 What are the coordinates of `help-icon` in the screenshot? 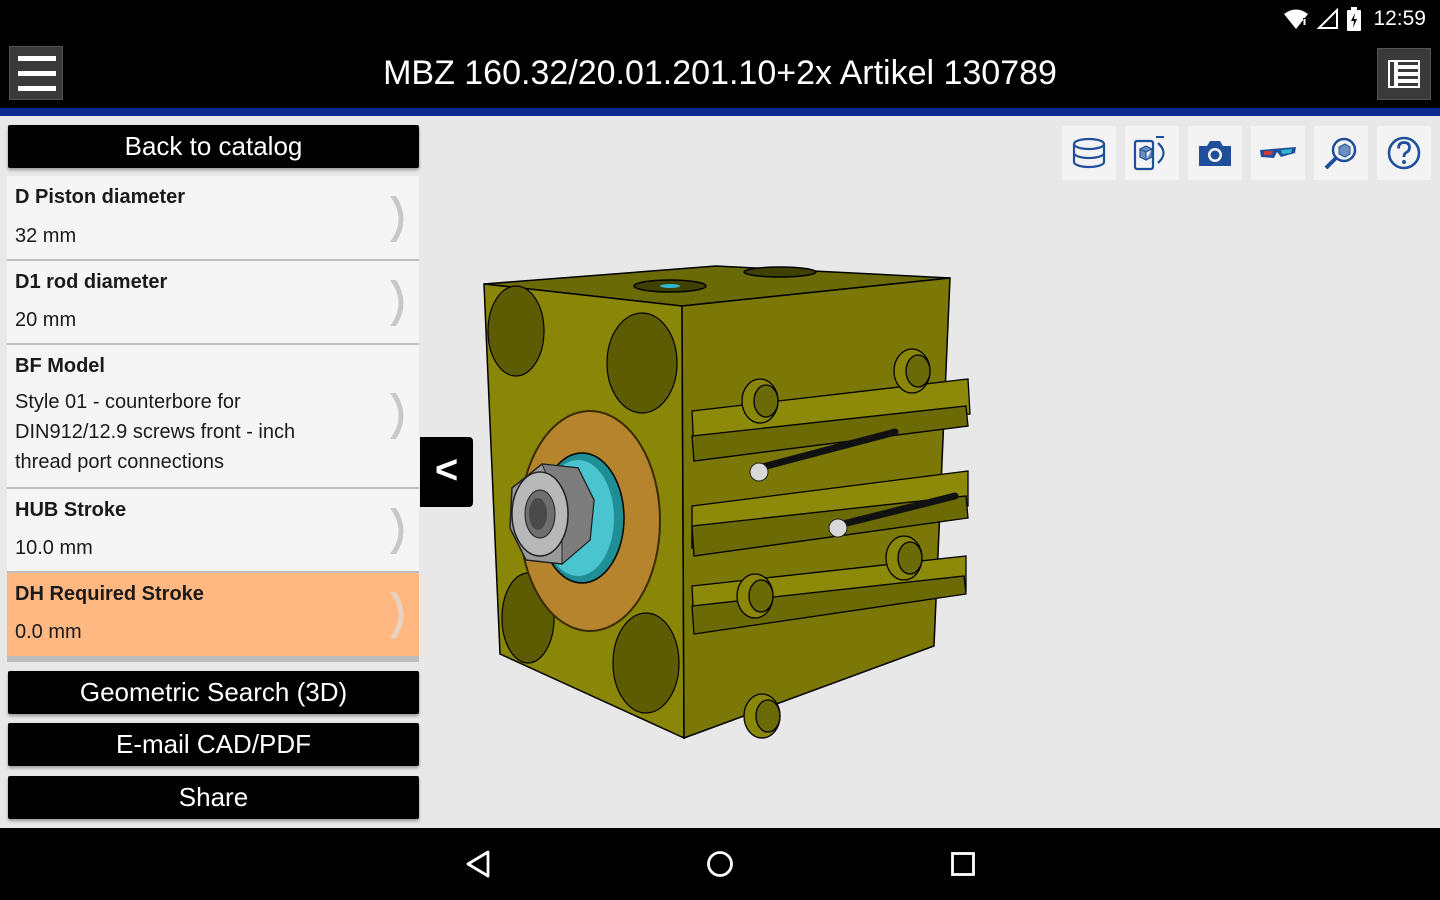 It's located at (1404, 153).